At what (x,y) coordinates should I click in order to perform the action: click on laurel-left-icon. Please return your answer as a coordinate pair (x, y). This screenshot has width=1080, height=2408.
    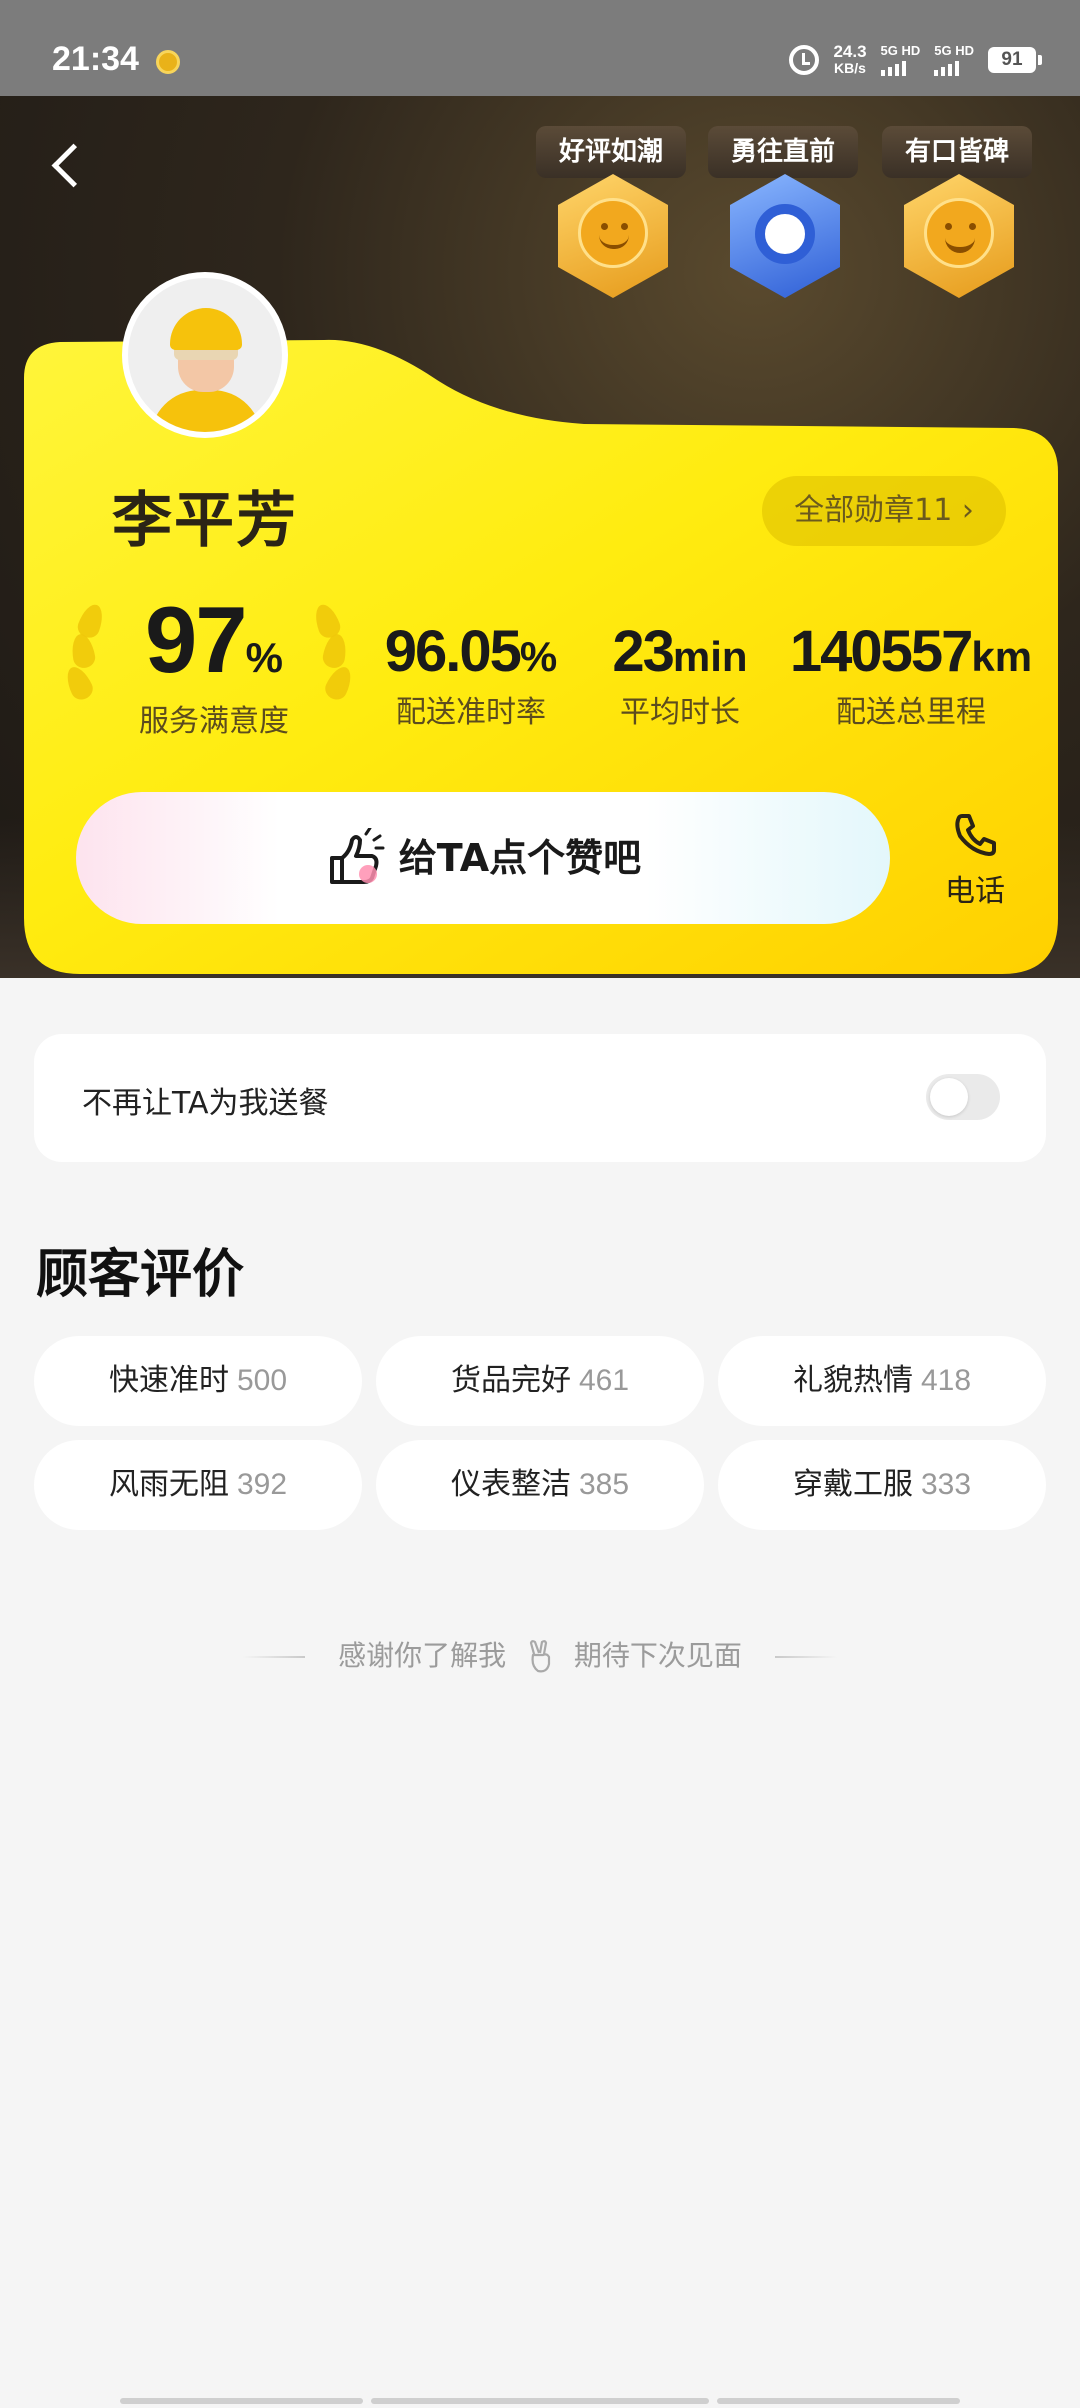
    Looking at the image, I should click on (84, 664).